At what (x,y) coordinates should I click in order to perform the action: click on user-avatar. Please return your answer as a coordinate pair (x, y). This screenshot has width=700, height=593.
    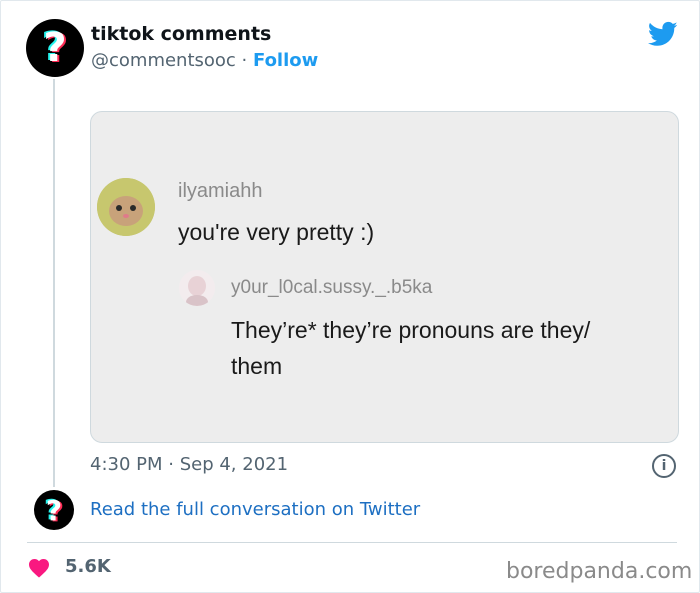
    Looking at the image, I should click on (197, 288).